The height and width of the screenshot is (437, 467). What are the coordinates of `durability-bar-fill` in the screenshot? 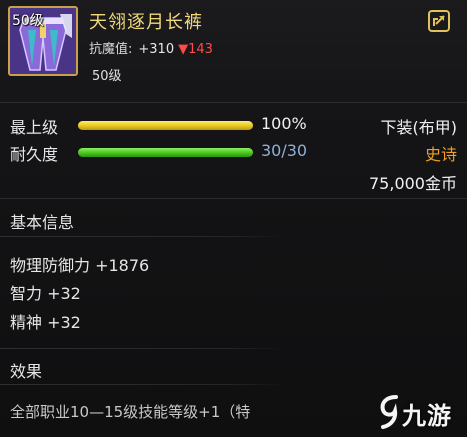 It's located at (165, 152).